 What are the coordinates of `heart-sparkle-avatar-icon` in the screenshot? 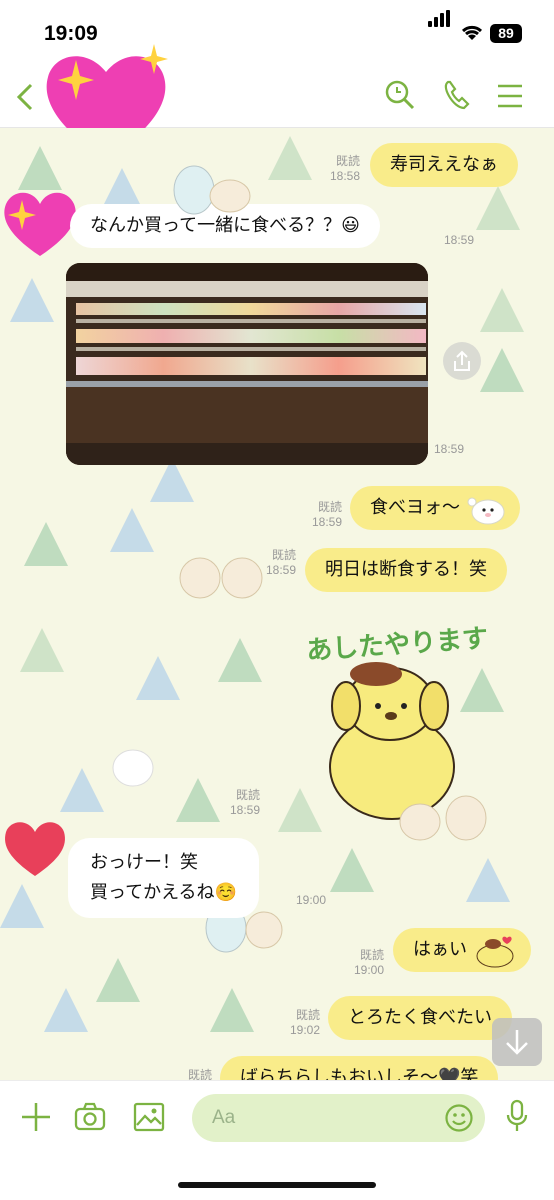 It's located at (40, 224).